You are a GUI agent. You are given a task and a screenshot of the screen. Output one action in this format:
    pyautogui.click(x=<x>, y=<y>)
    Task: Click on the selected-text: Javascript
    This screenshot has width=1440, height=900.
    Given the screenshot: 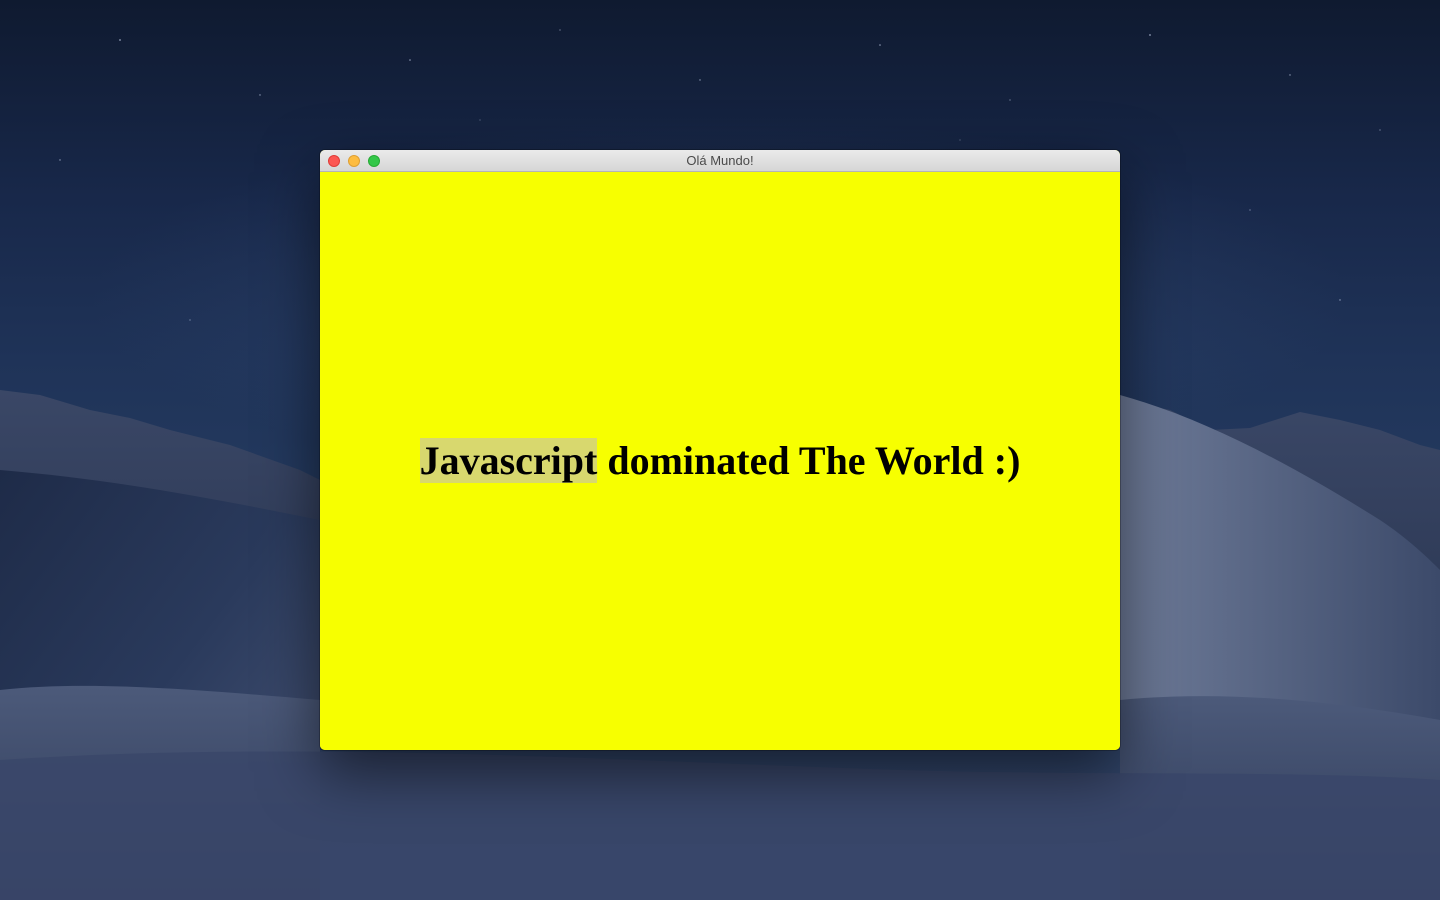 What is the action you would take?
    pyautogui.click(x=508, y=460)
    